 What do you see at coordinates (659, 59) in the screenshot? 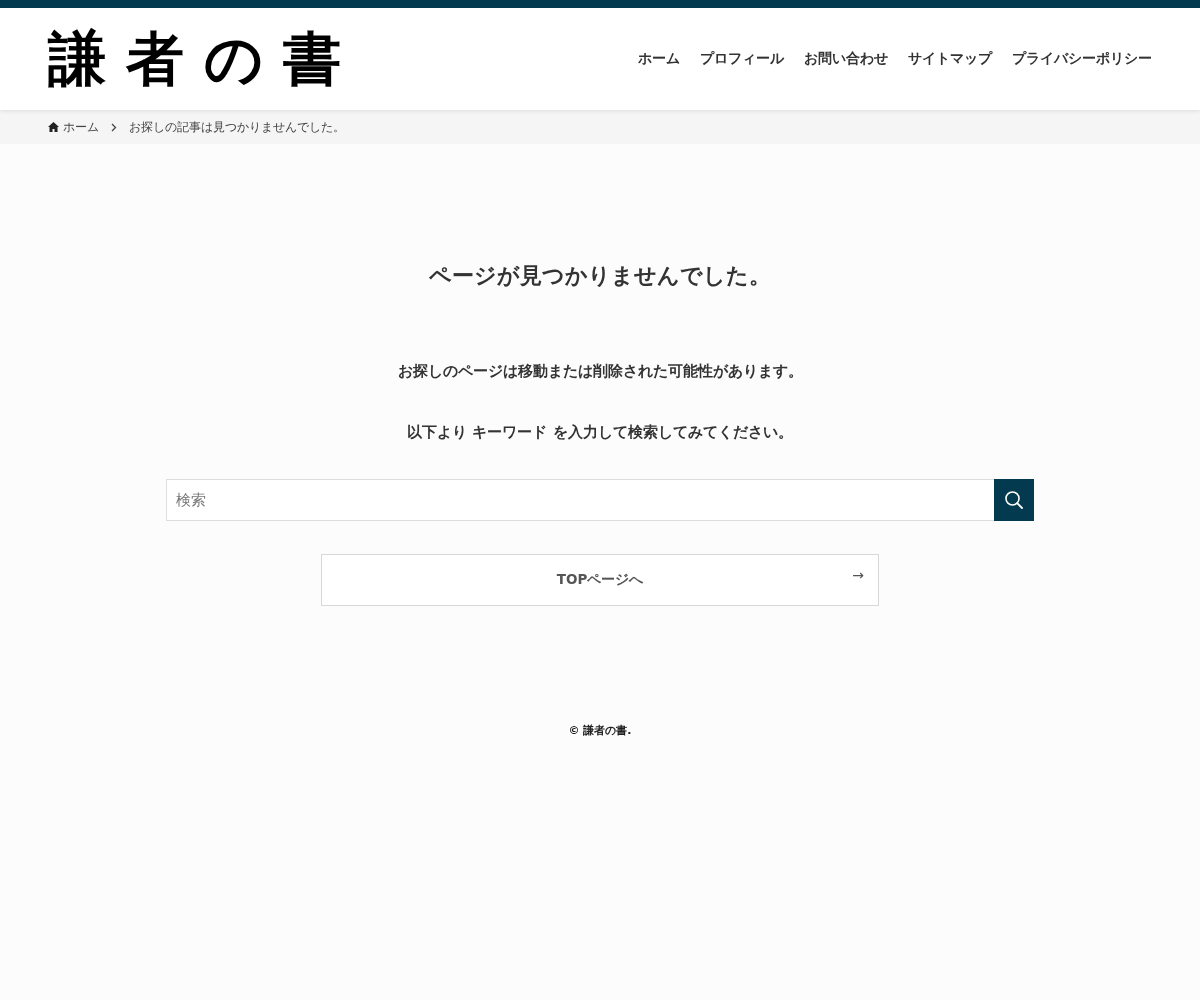
I see `nav-link: ホーム` at bounding box center [659, 59].